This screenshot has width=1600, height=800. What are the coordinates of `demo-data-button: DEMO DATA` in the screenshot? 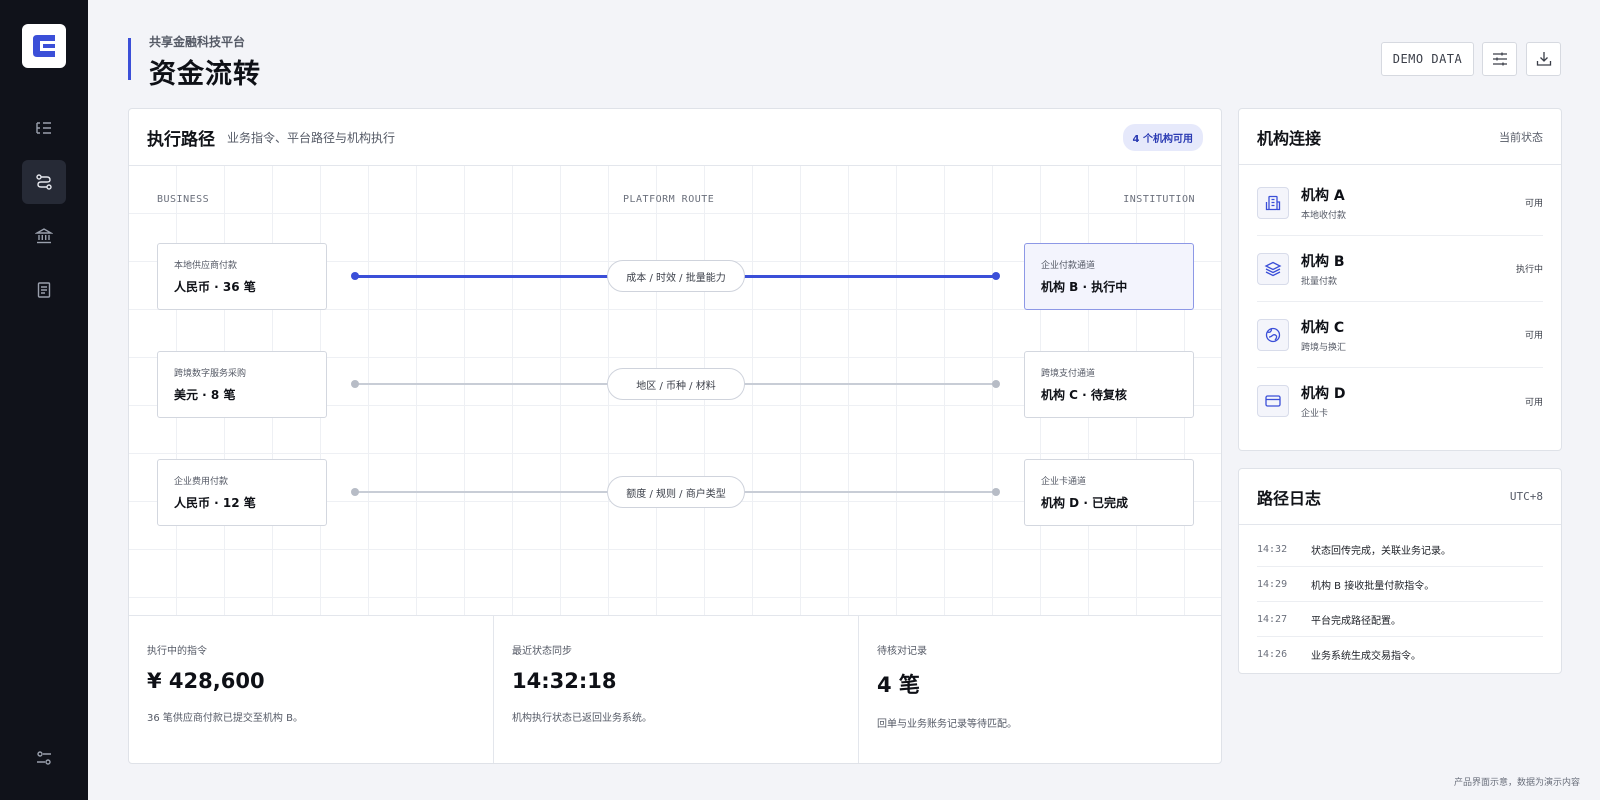 It's located at (1427, 59).